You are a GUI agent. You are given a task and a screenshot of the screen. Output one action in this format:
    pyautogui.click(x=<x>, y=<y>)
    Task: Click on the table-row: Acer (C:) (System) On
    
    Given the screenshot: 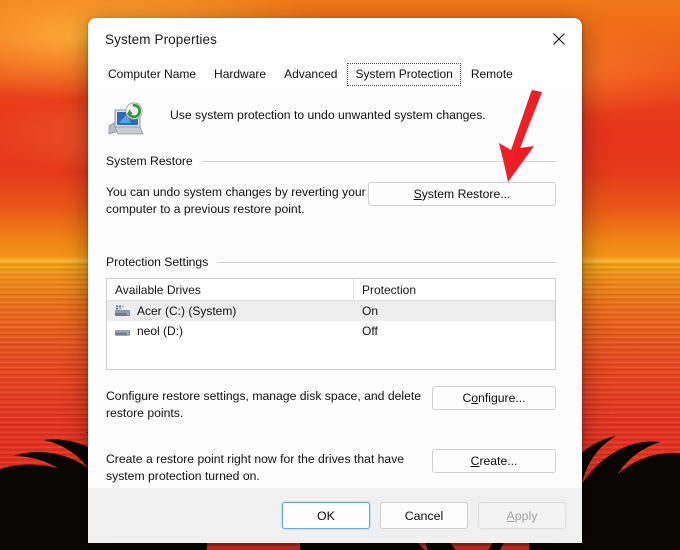 What is the action you would take?
    pyautogui.click(x=331, y=311)
    